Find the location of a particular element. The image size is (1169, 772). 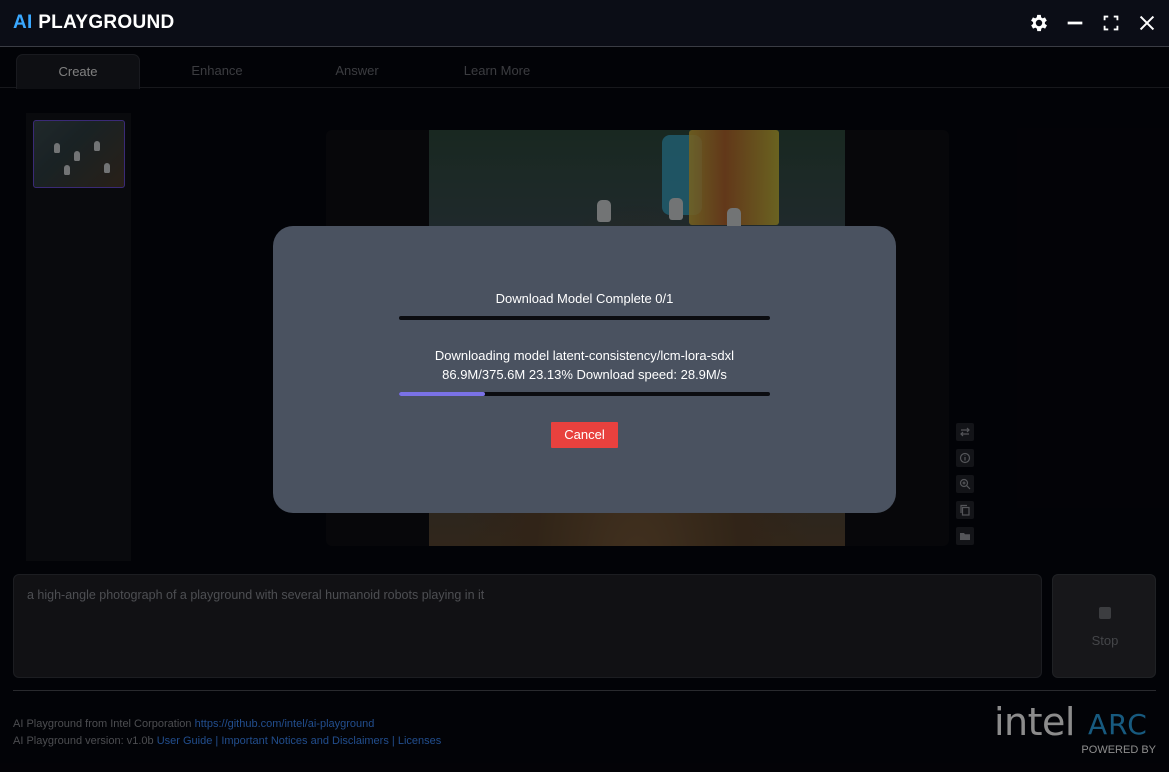

gear-icon is located at coordinates (1039, 23).